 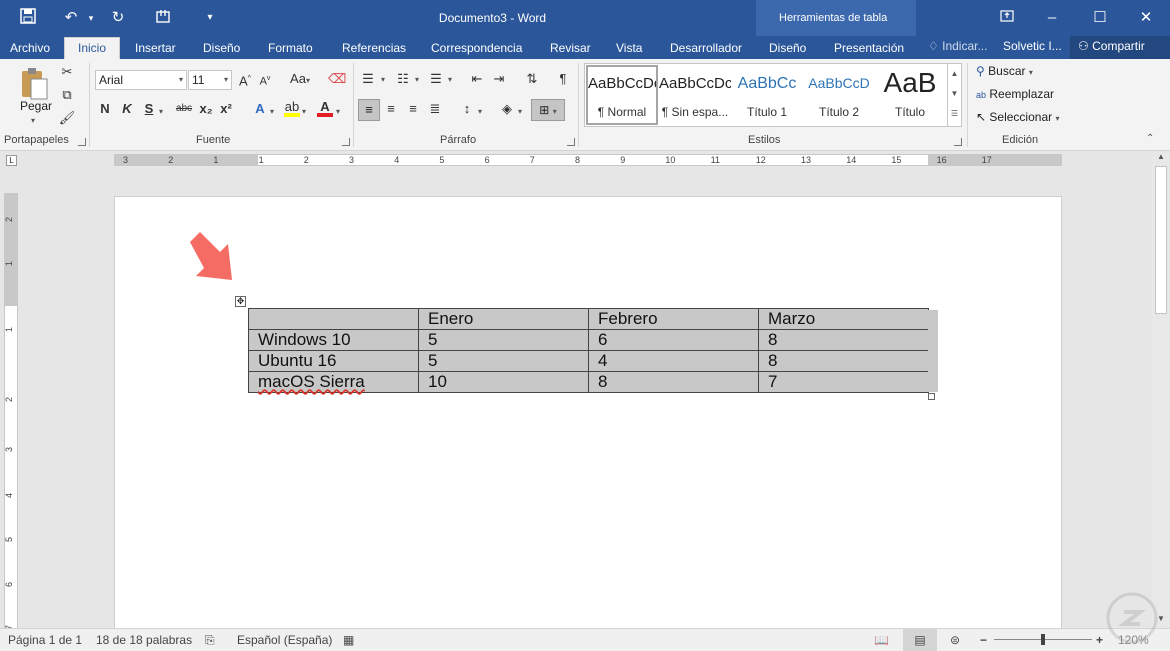 What do you see at coordinates (35, 83) in the screenshot?
I see `paste-icon` at bounding box center [35, 83].